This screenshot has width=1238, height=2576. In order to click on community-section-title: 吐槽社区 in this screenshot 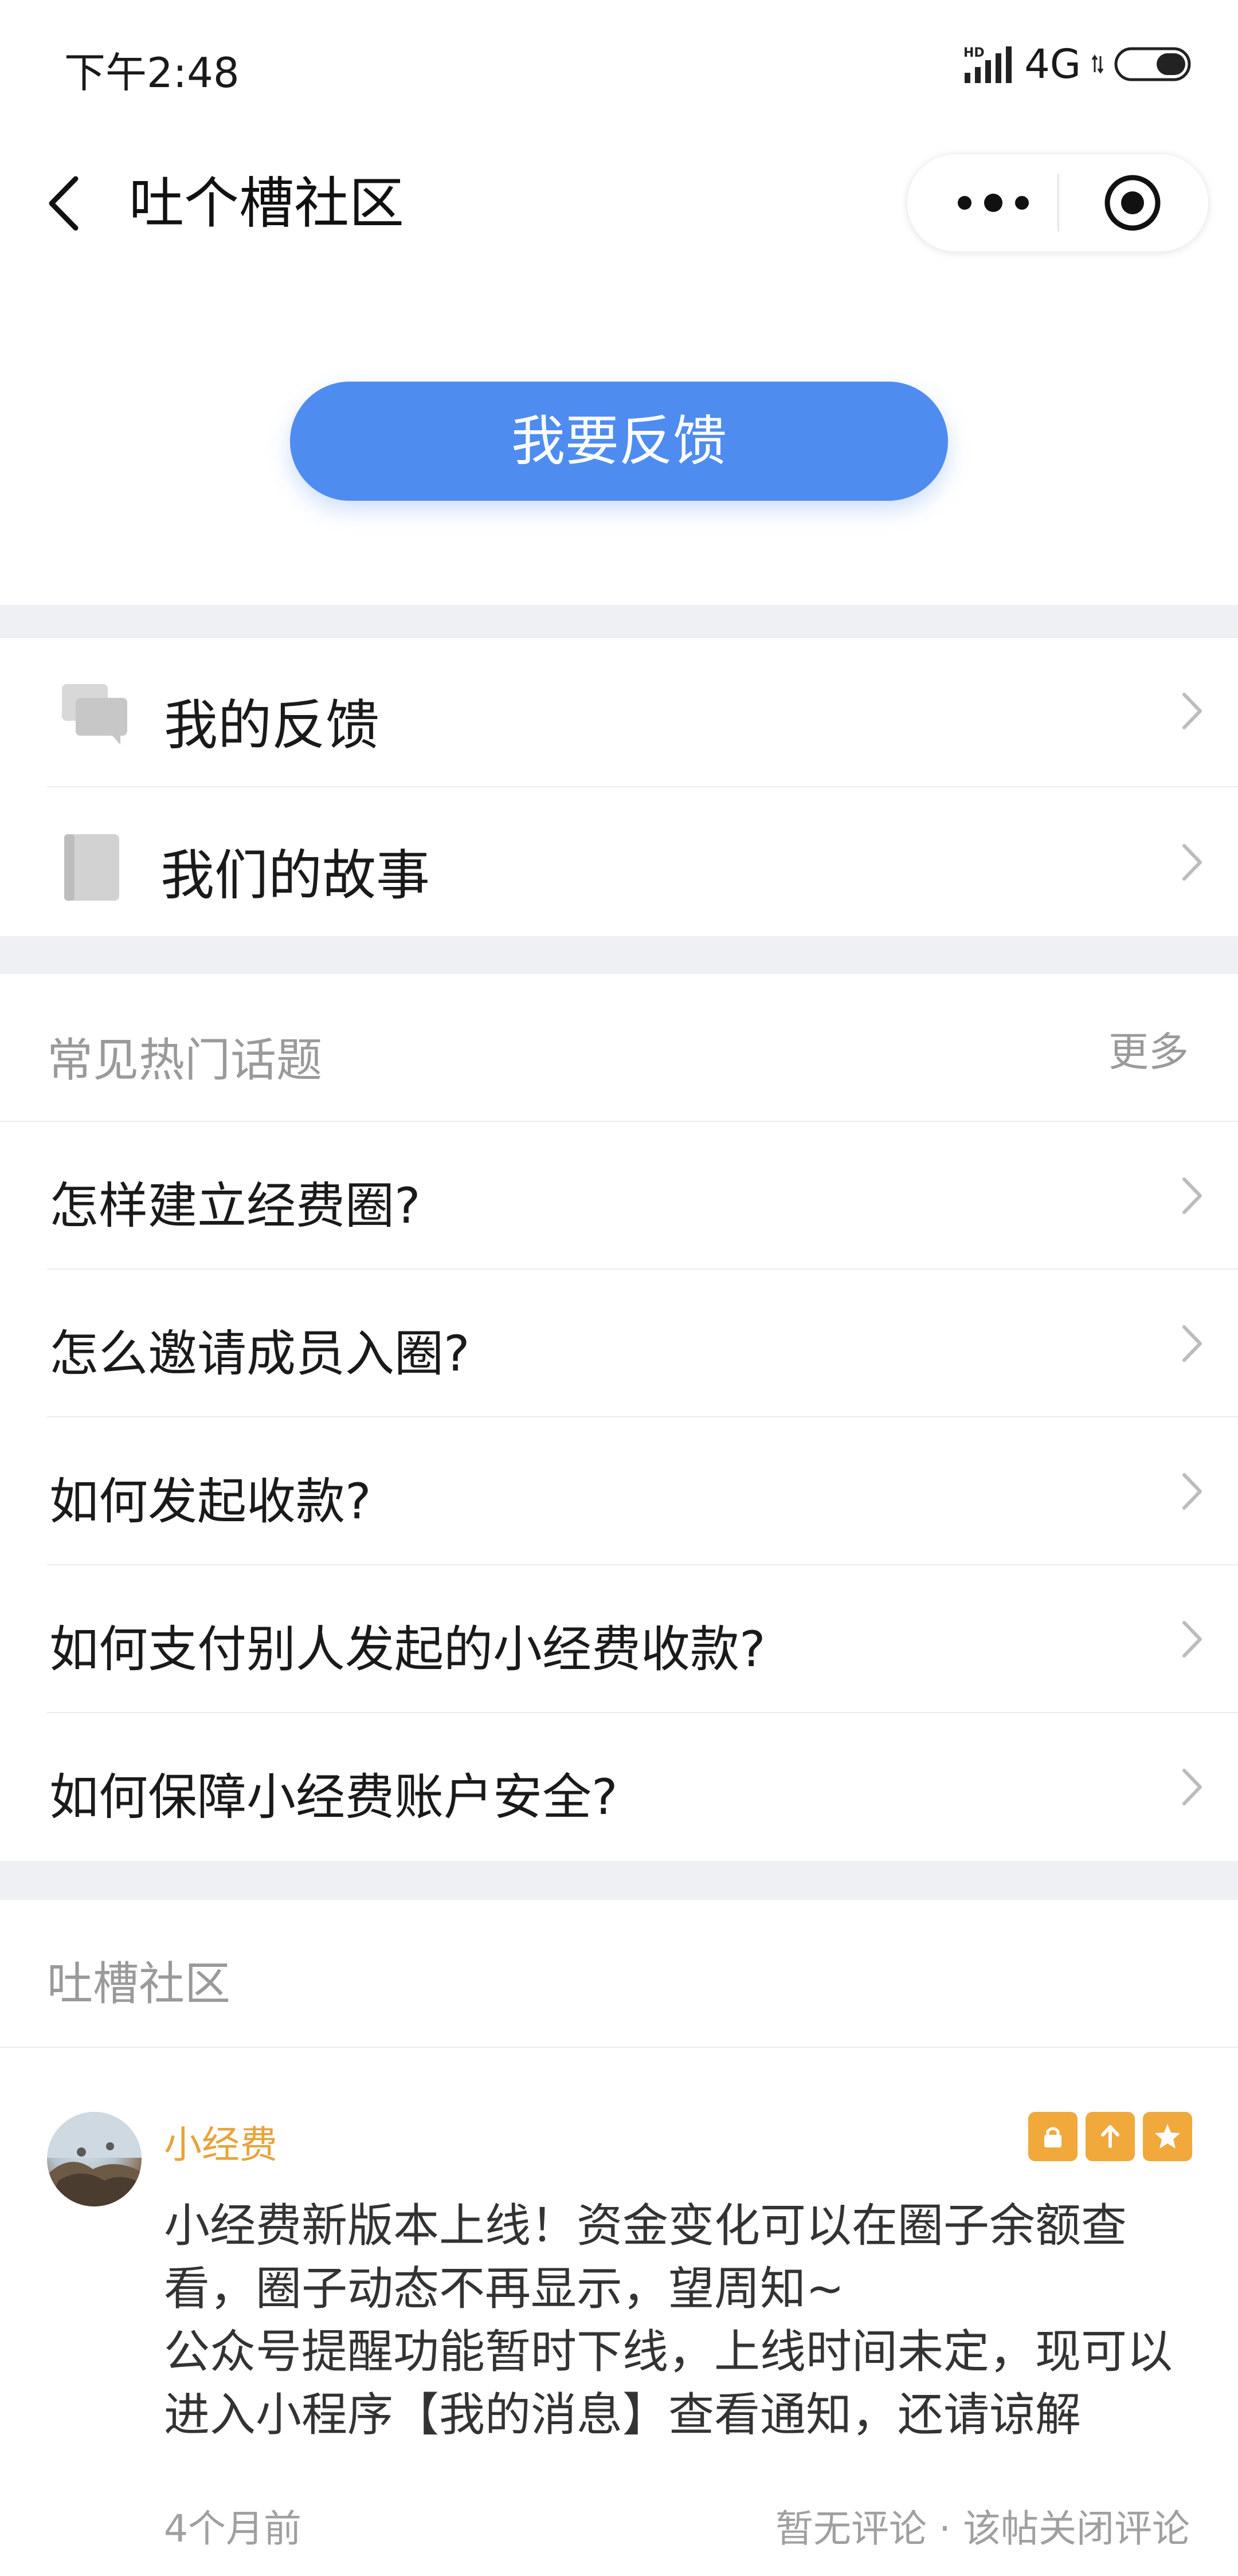, I will do `click(138, 1984)`.